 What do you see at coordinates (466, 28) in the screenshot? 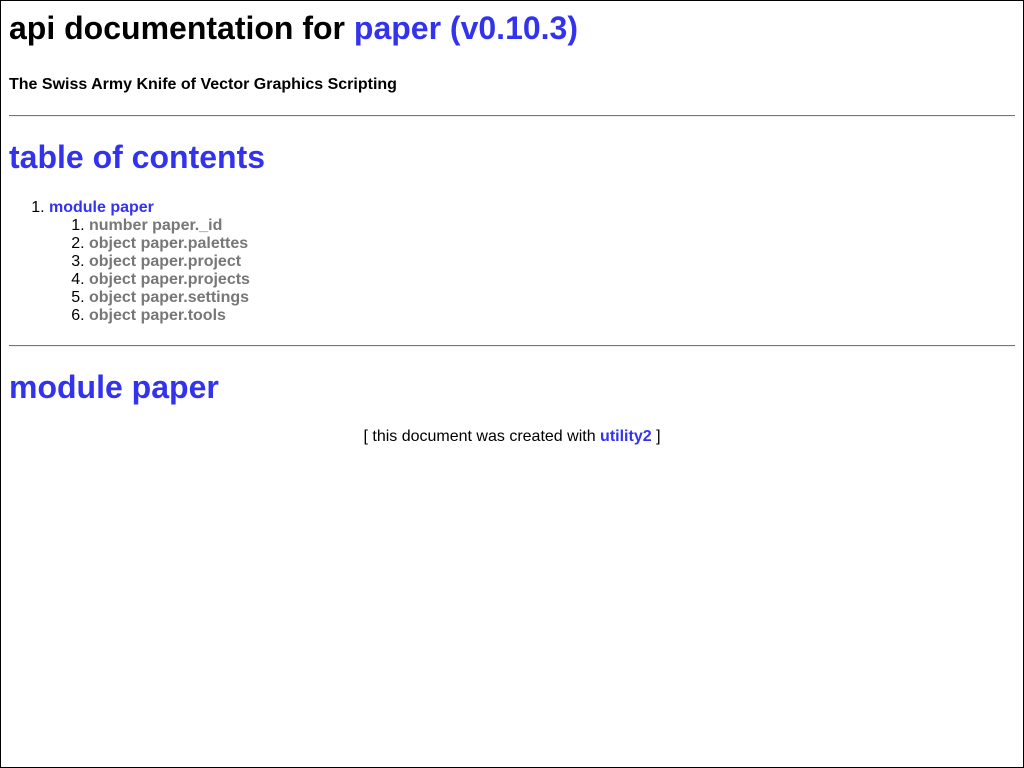
I see `title-package-link: paper (v0.10.3)` at bounding box center [466, 28].